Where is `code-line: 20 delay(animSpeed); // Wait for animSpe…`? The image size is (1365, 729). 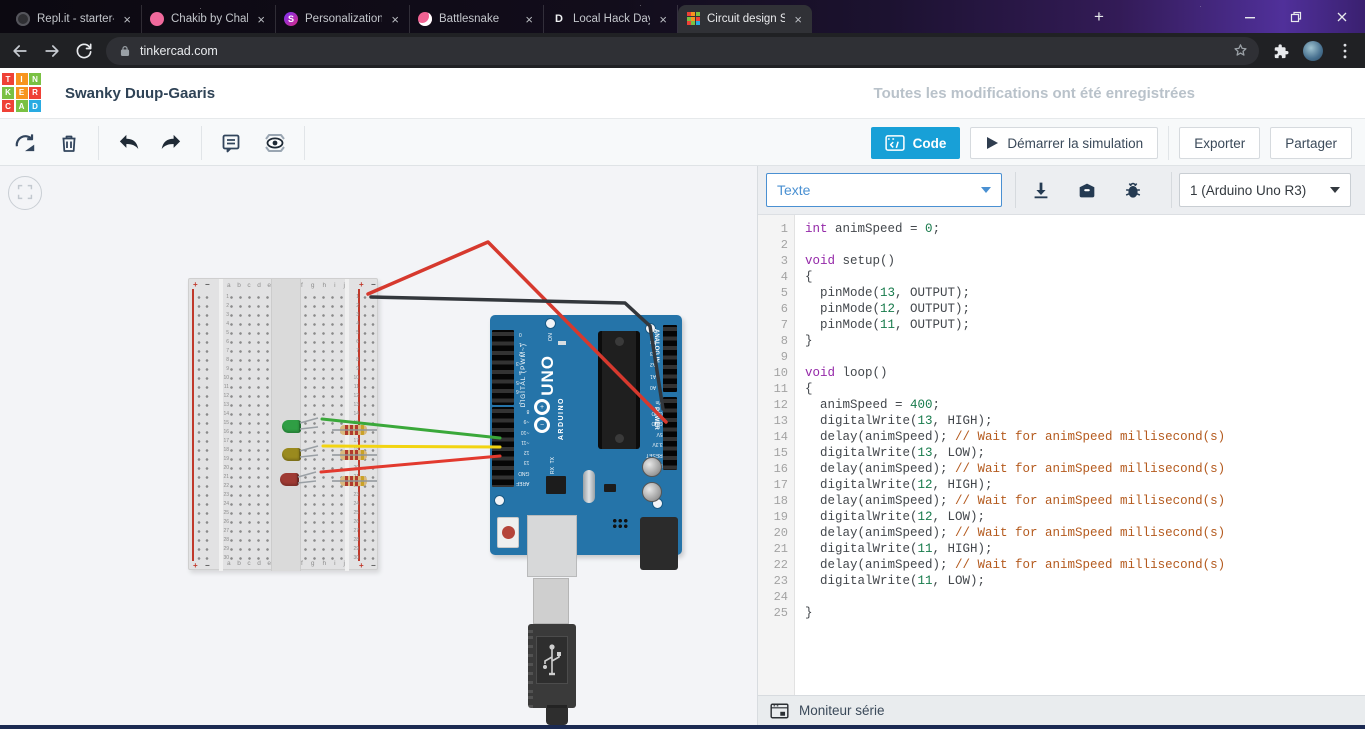
code-line: 20 delay(animSpeed); // Wait for animSpe… is located at coordinates (1061, 533).